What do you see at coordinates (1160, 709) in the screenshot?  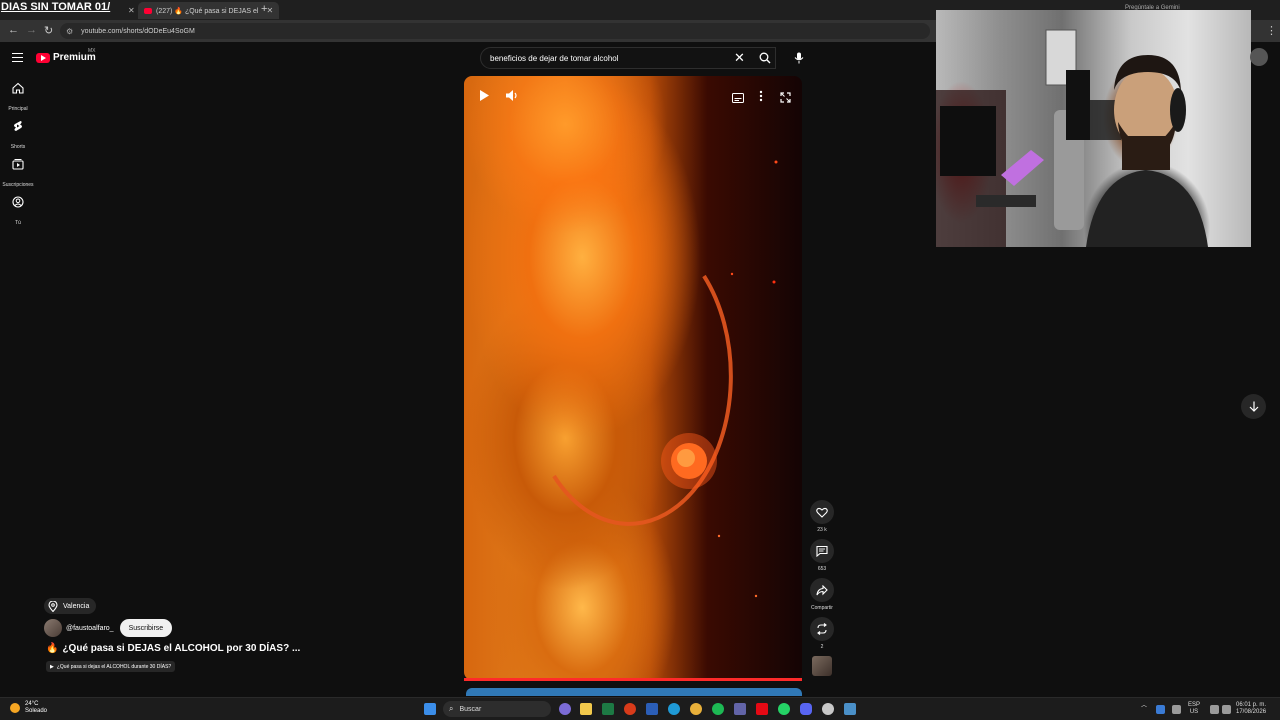 I see `cloud-icon` at bounding box center [1160, 709].